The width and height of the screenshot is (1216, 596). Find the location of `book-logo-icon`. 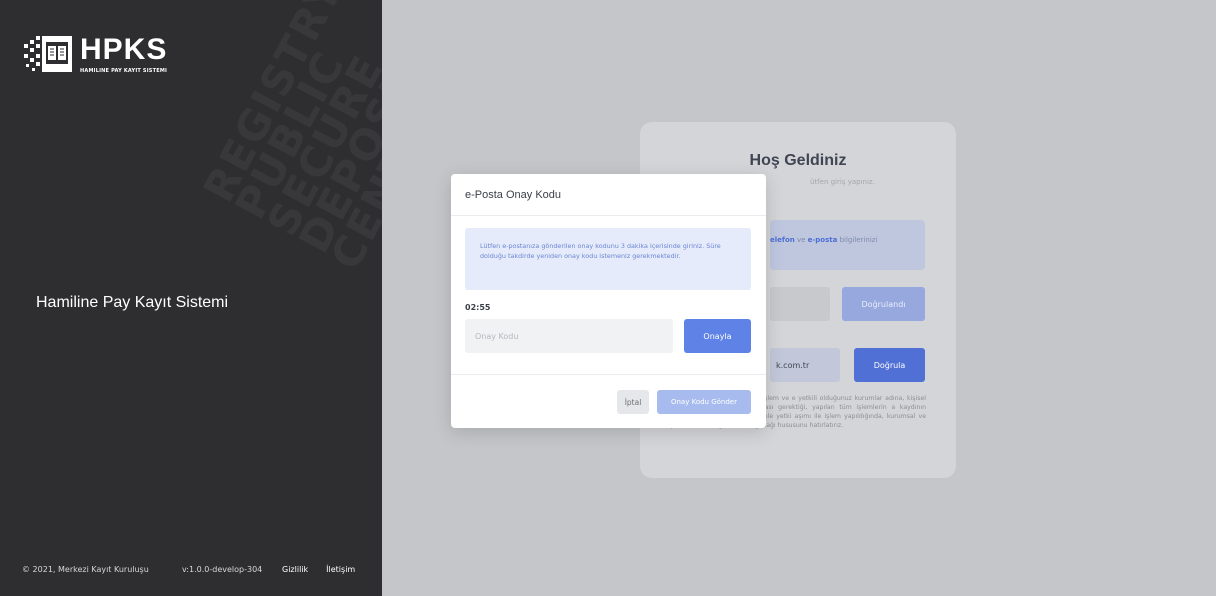

book-logo-icon is located at coordinates (50, 54).